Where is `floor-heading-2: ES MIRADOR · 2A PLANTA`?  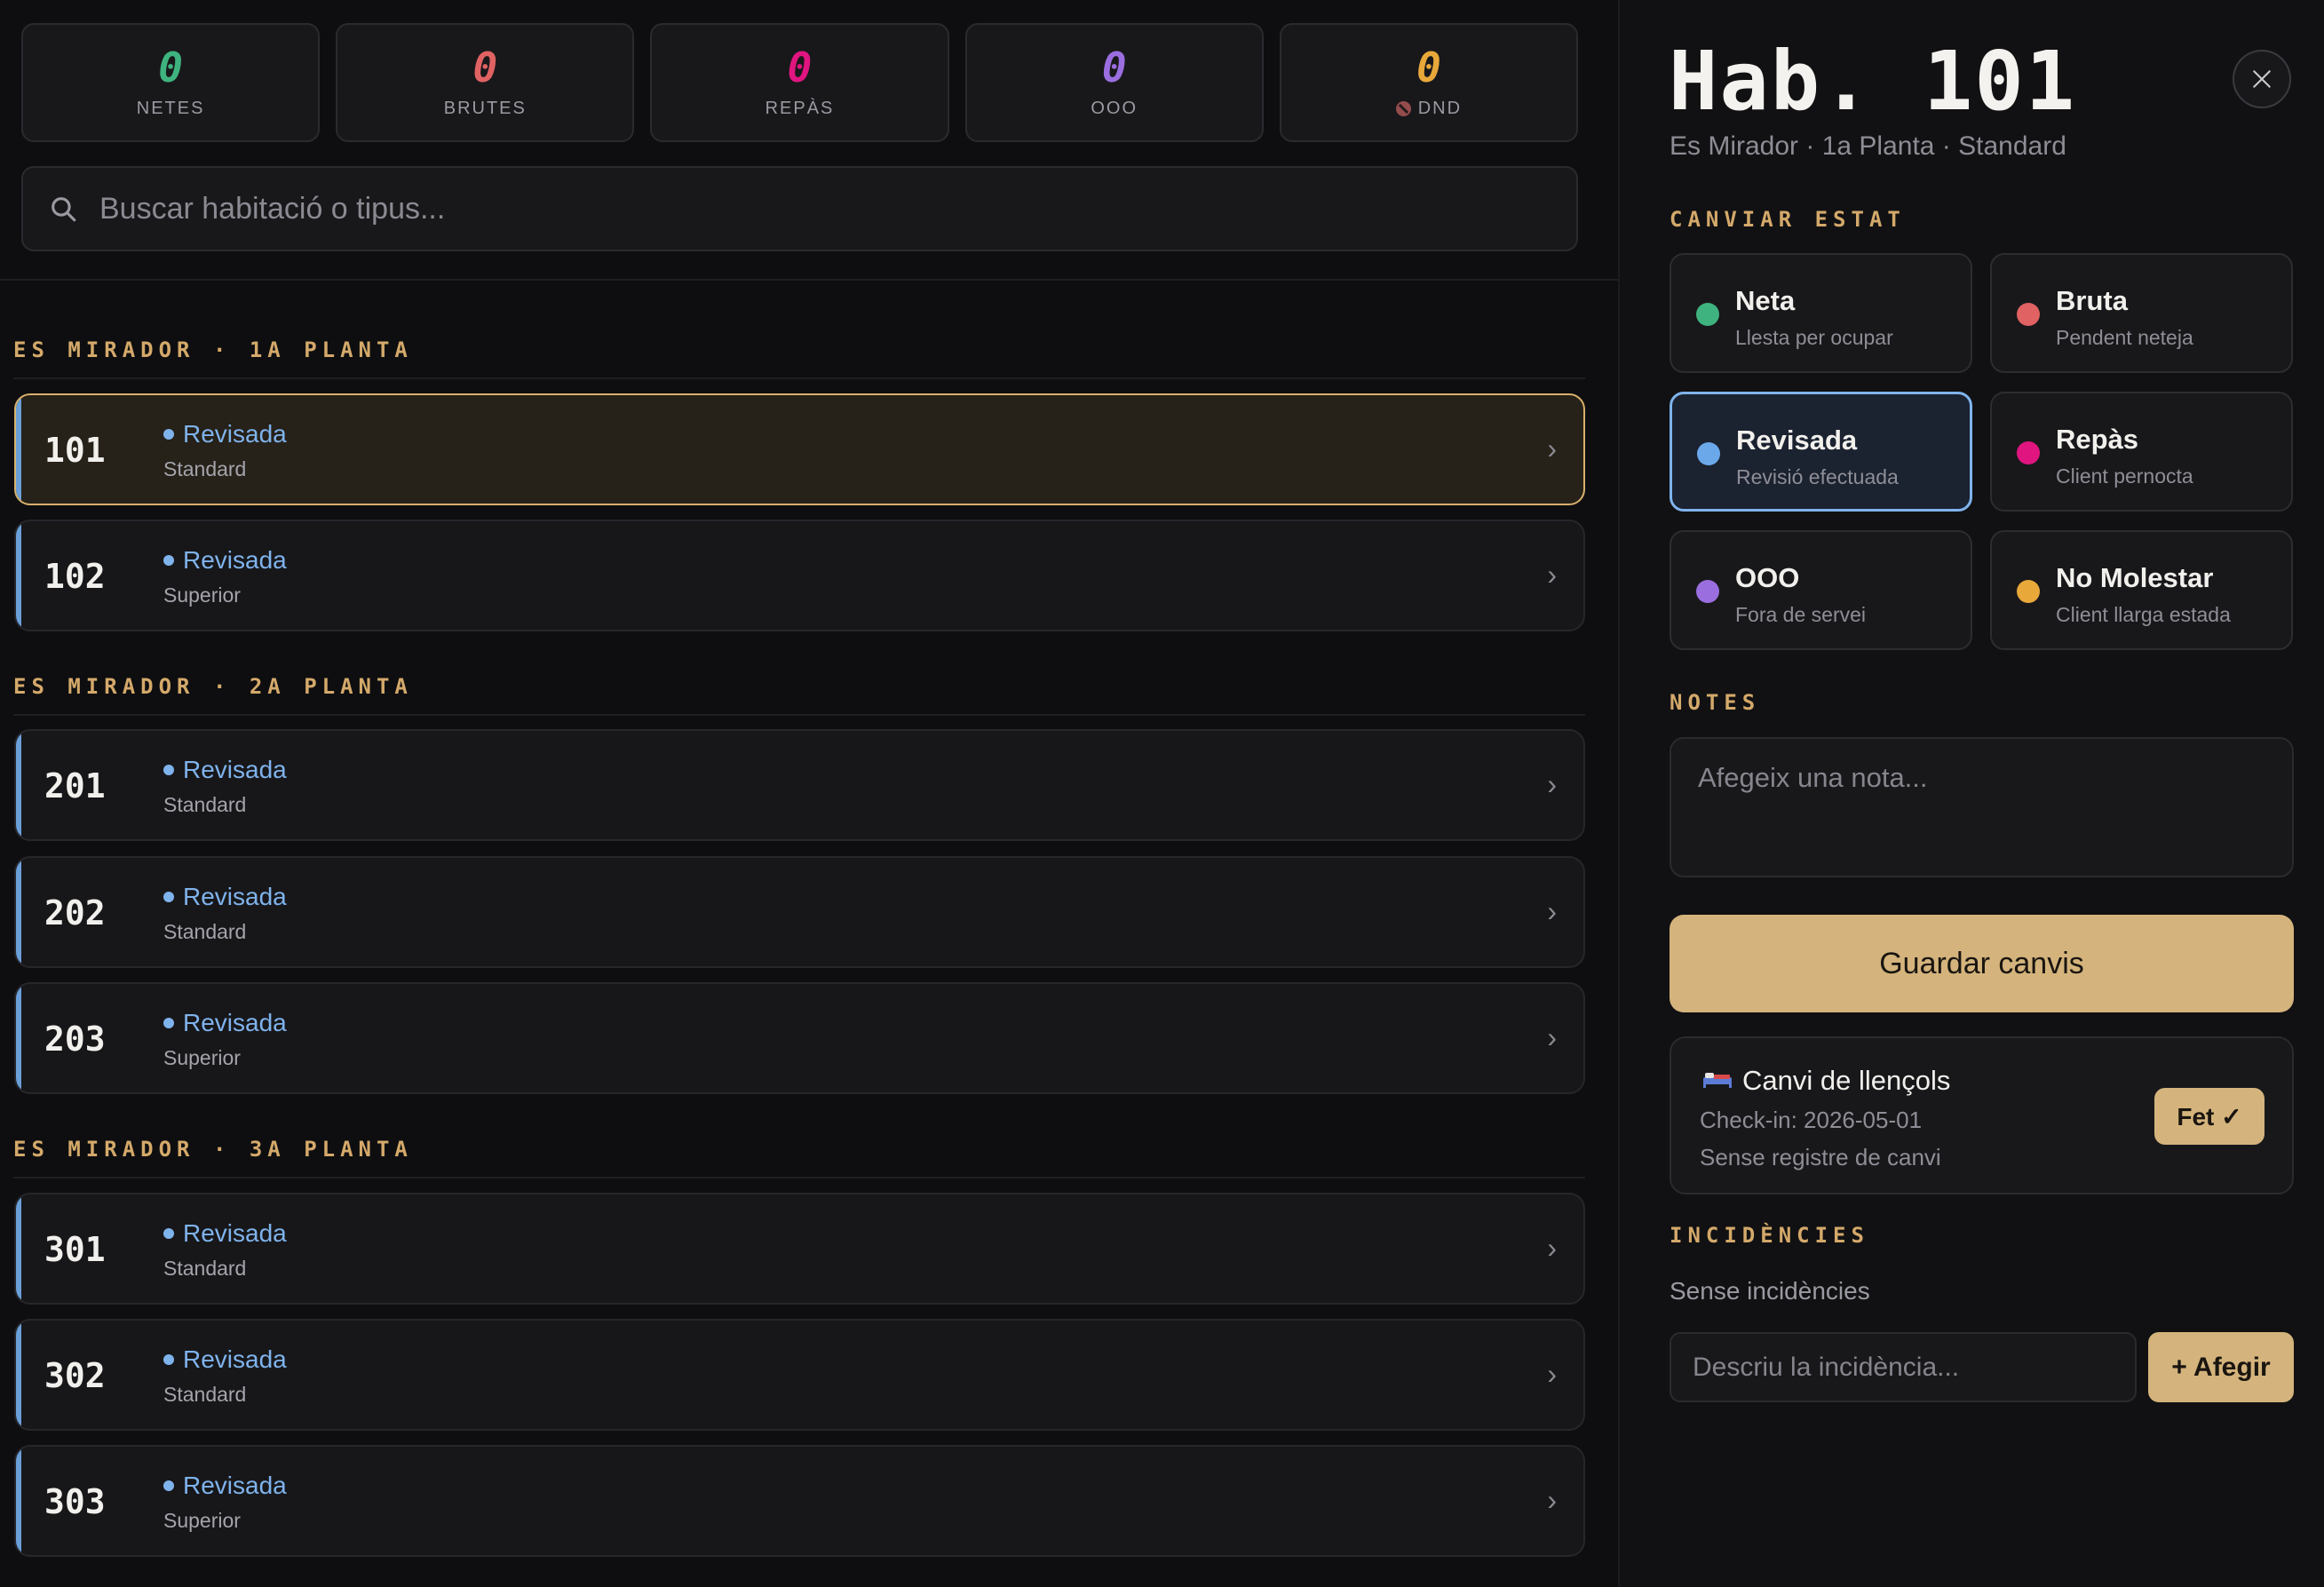 floor-heading-2: ES MIRADOR · 2A PLANTA is located at coordinates (213, 686).